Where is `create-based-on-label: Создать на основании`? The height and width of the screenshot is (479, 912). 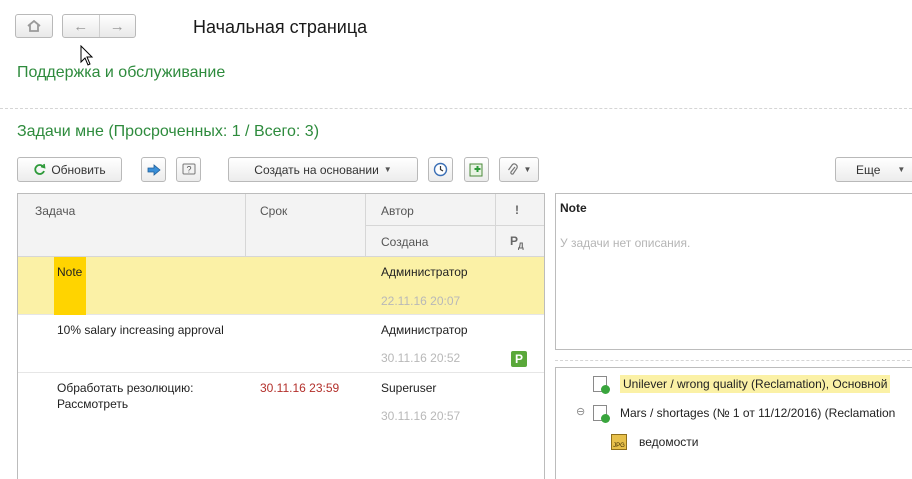
create-based-on-label: Создать на основании is located at coordinates (316, 169).